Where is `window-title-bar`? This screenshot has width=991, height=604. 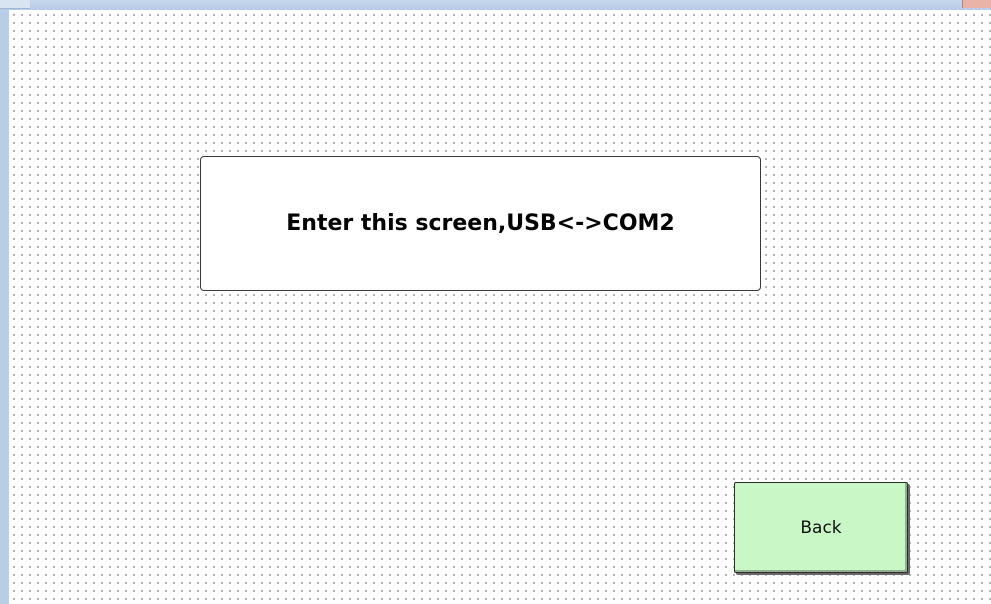 window-title-bar is located at coordinates (495, 5).